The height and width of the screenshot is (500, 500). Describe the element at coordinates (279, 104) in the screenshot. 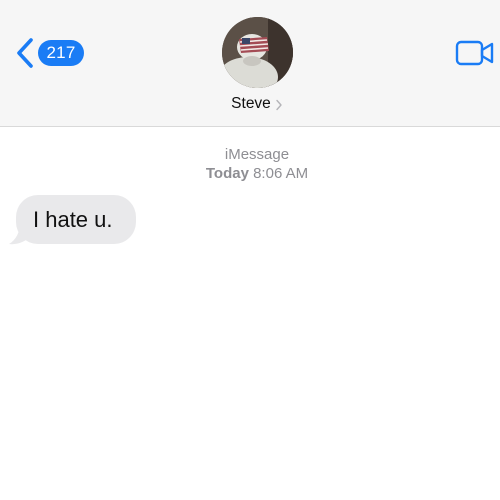

I see `chevron-right-icon` at that location.